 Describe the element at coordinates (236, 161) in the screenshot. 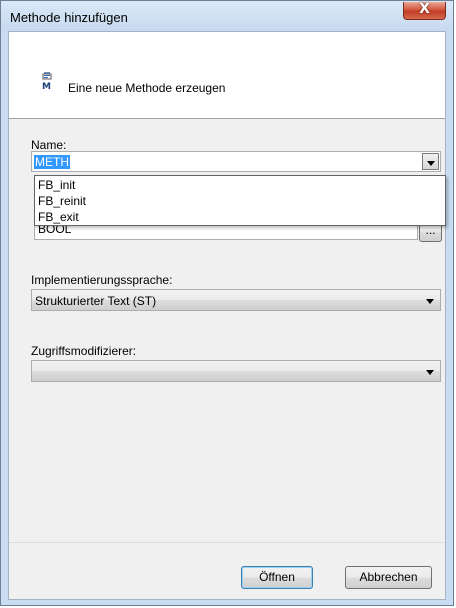

I see `name-combobox: METH` at that location.